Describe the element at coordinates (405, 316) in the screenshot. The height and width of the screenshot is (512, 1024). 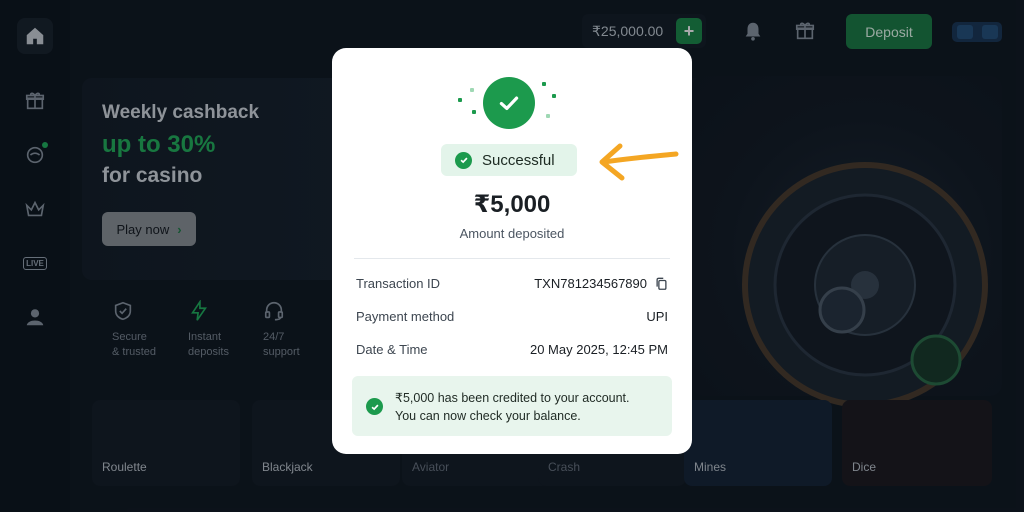
I see `detail-label: Payment method` at that location.